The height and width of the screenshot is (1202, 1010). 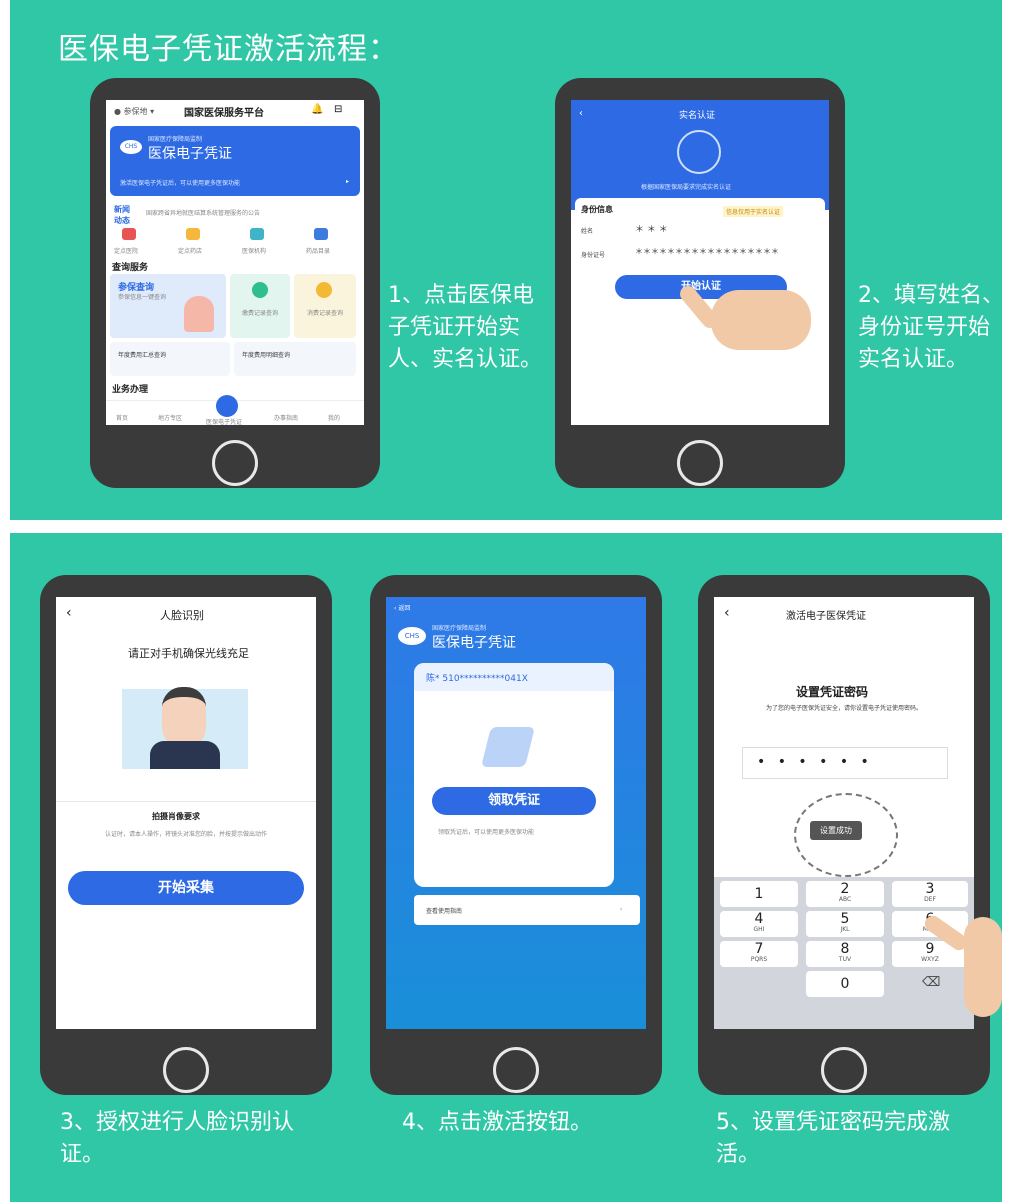 I want to click on claim-tip: 领取凭证后，可以使用更多医保功能, so click(x=486, y=832).